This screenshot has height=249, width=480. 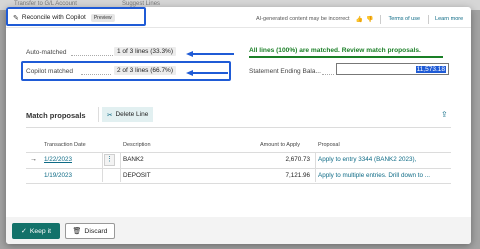 I want to click on dialog-header: ✎ Reconcile with Copilot Preview, so click(x=64, y=17).